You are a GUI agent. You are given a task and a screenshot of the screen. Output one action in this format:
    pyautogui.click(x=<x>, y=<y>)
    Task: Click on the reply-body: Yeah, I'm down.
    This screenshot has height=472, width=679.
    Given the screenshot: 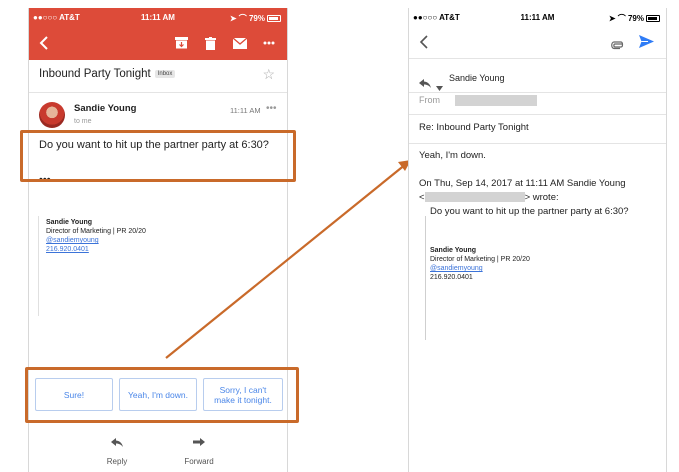 What is the action you would take?
    pyautogui.click(x=452, y=155)
    